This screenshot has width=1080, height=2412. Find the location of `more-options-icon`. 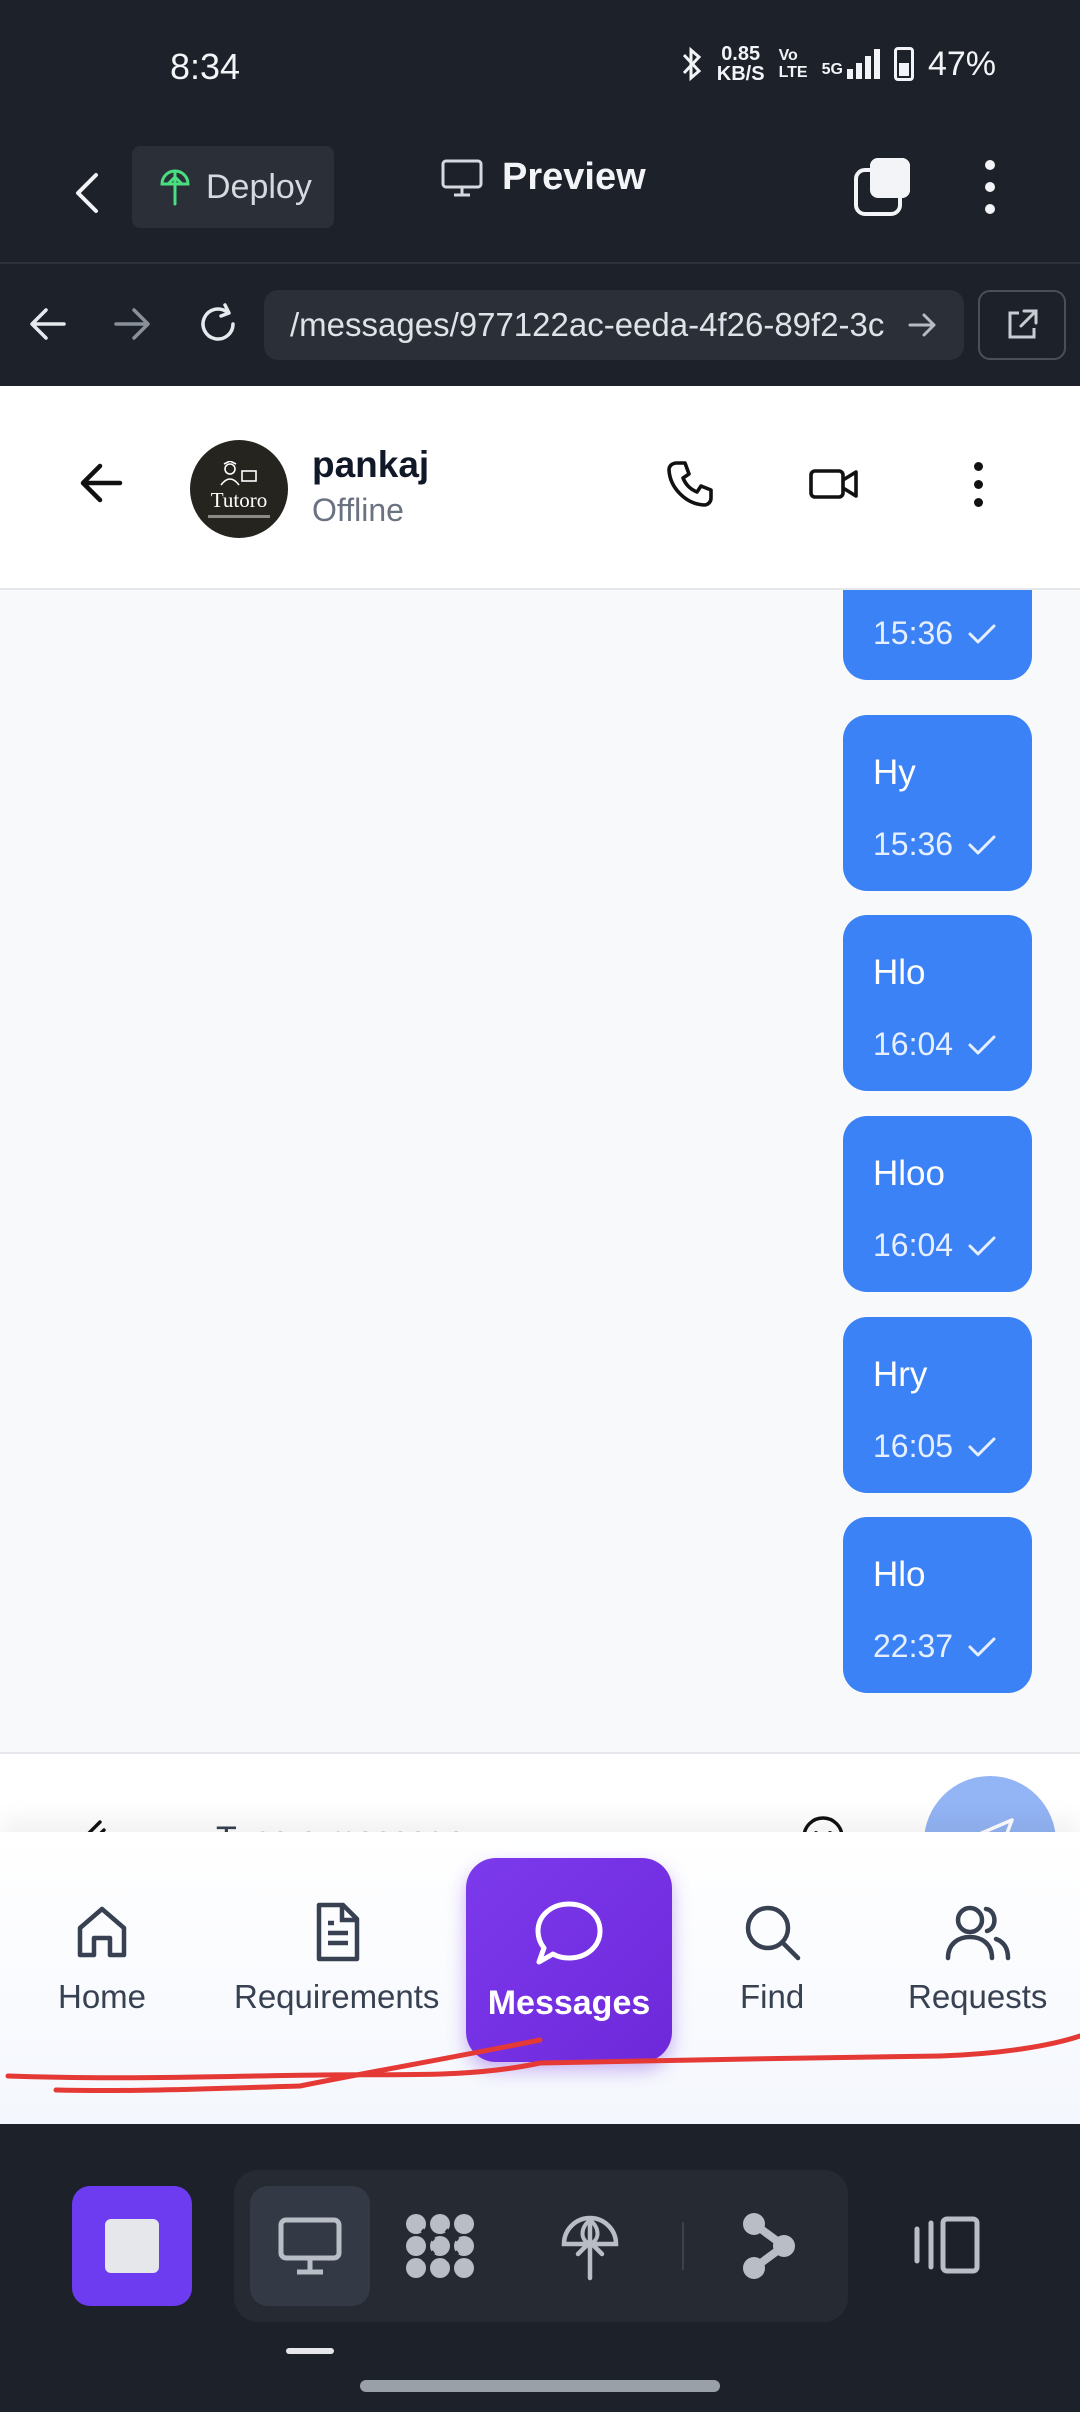

more-options-icon is located at coordinates (990, 187).